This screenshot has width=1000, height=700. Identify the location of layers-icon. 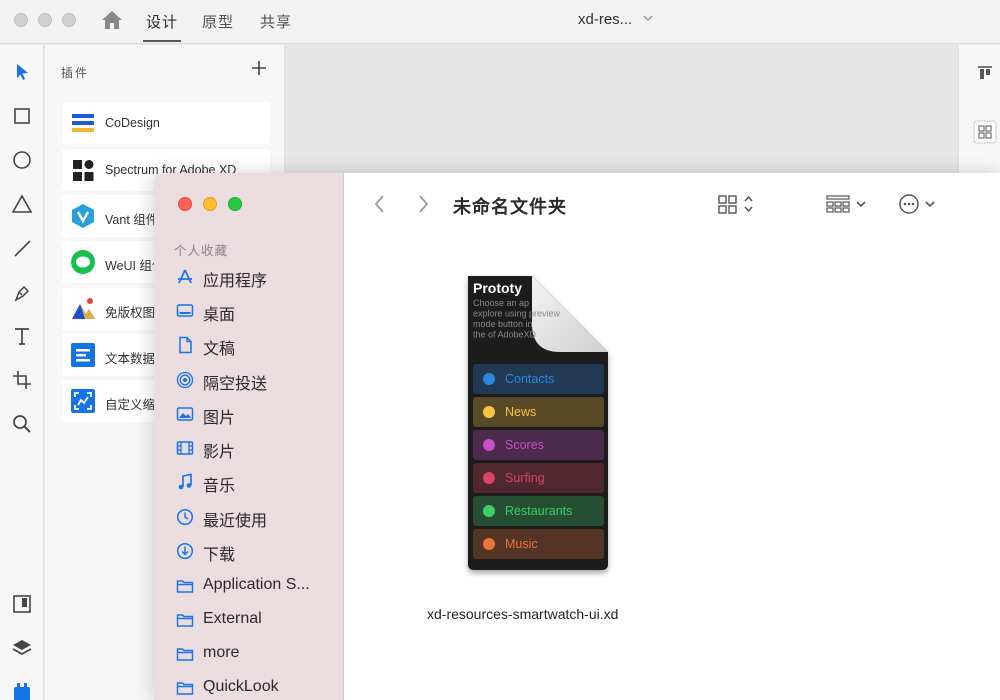
(22, 648).